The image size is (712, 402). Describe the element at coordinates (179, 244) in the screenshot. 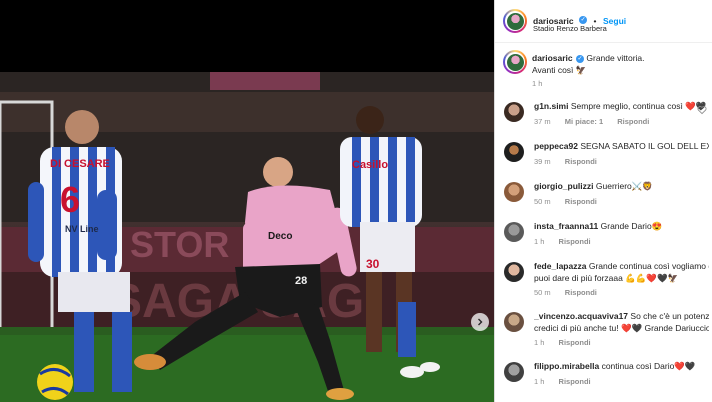

I see `svg-text: STOR` at that location.